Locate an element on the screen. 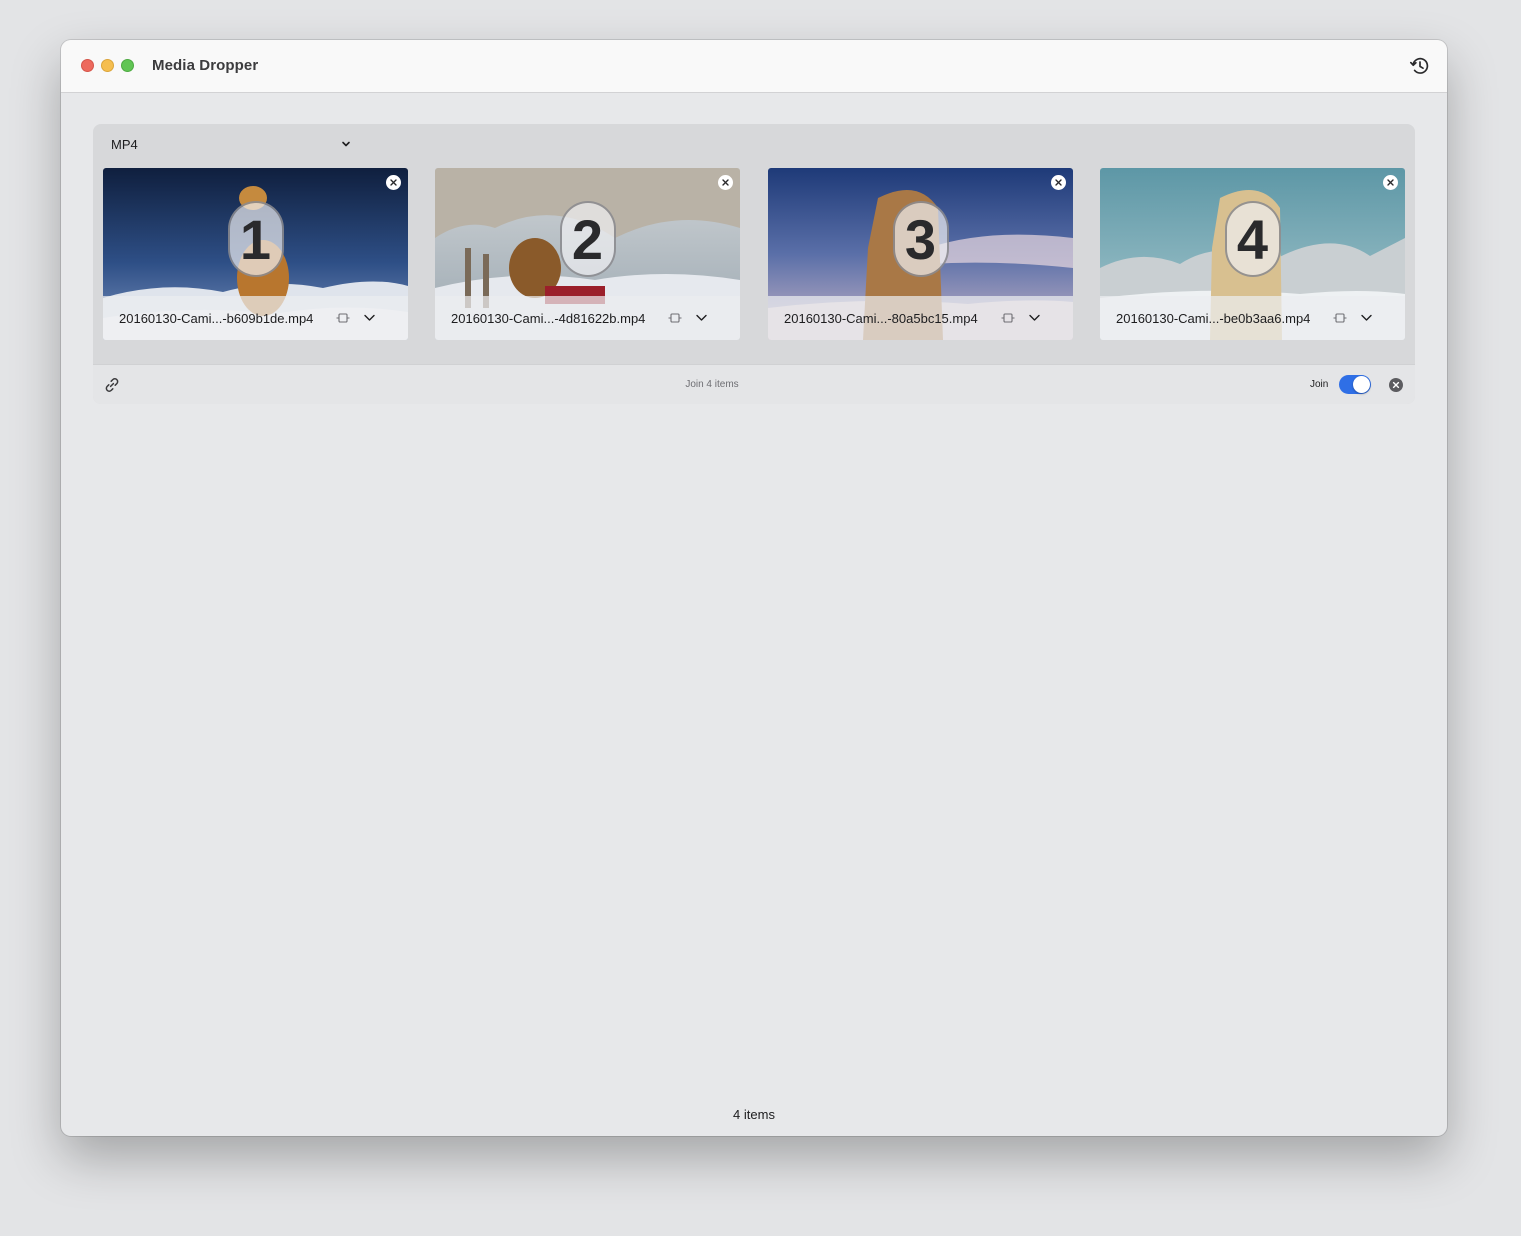 Image resolution: width=1521 pixels, height=1236 pixels. history-clock-icon is located at coordinates (1419, 65).